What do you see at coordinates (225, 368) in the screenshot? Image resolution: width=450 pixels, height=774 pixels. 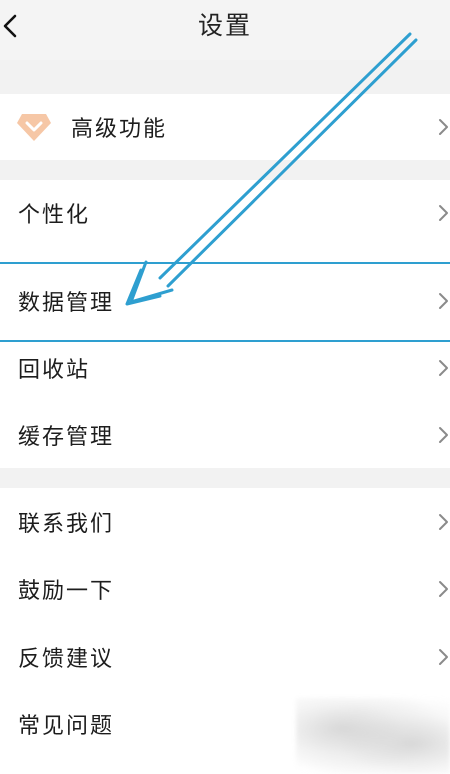 I see `settings-item-recycle-bin: 回收站` at bounding box center [225, 368].